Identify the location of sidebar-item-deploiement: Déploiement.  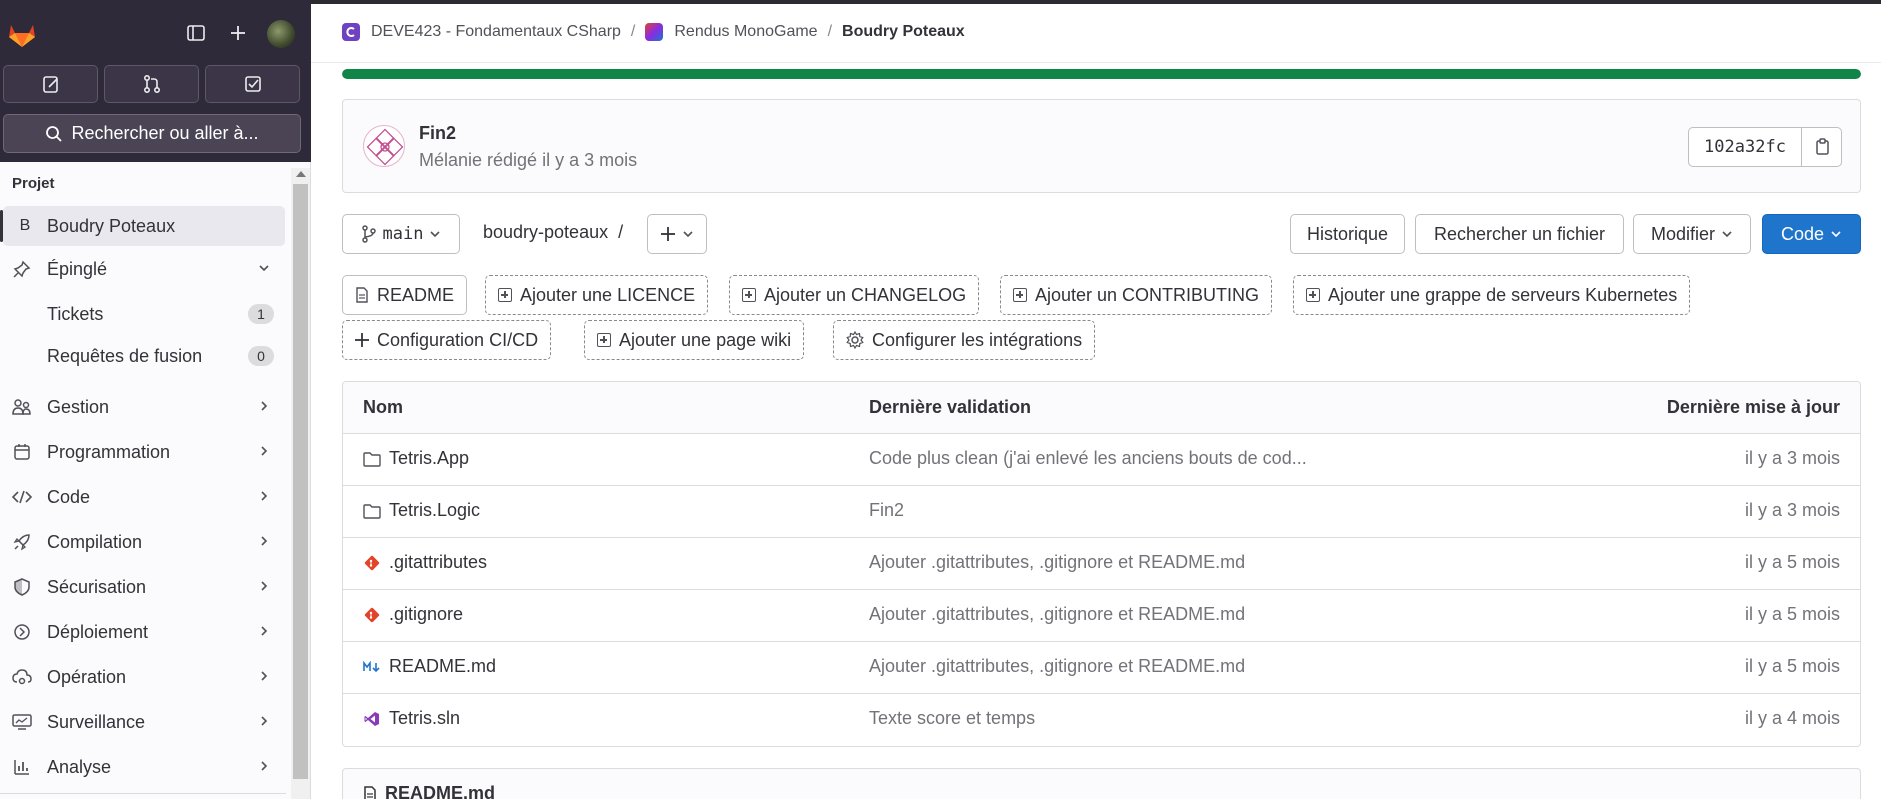
(143, 632).